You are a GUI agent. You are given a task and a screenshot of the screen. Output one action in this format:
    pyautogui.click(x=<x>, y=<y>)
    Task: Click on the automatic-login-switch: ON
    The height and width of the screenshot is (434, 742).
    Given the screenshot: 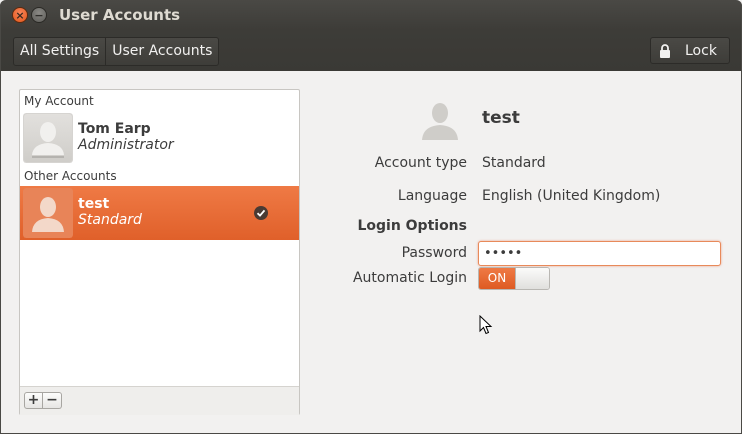 What is the action you would take?
    pyautogui.click(x=514, y=278)
    